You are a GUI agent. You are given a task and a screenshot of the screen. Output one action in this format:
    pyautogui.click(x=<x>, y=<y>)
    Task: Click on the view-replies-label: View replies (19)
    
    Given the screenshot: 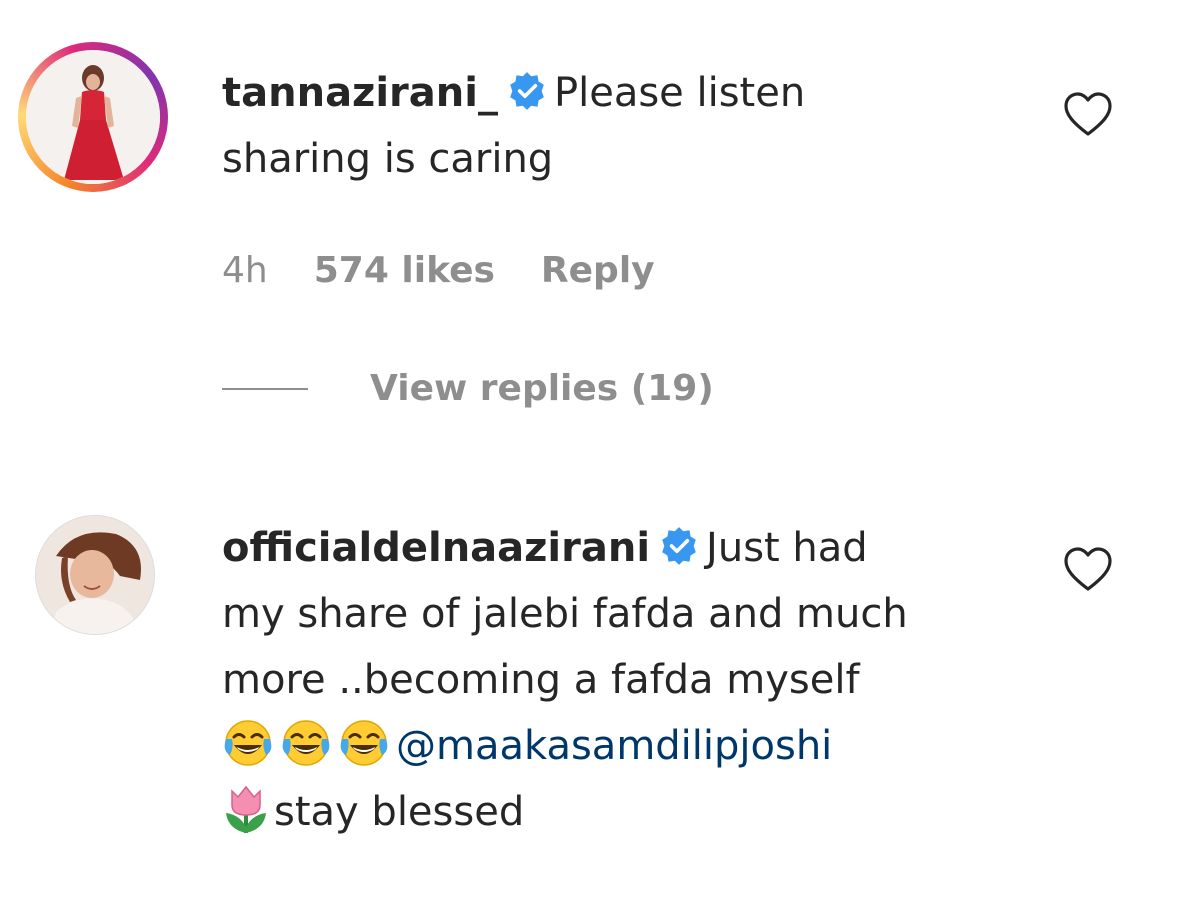 What is the action you would take?
    pyautogui.click(x=542, y=388)
    